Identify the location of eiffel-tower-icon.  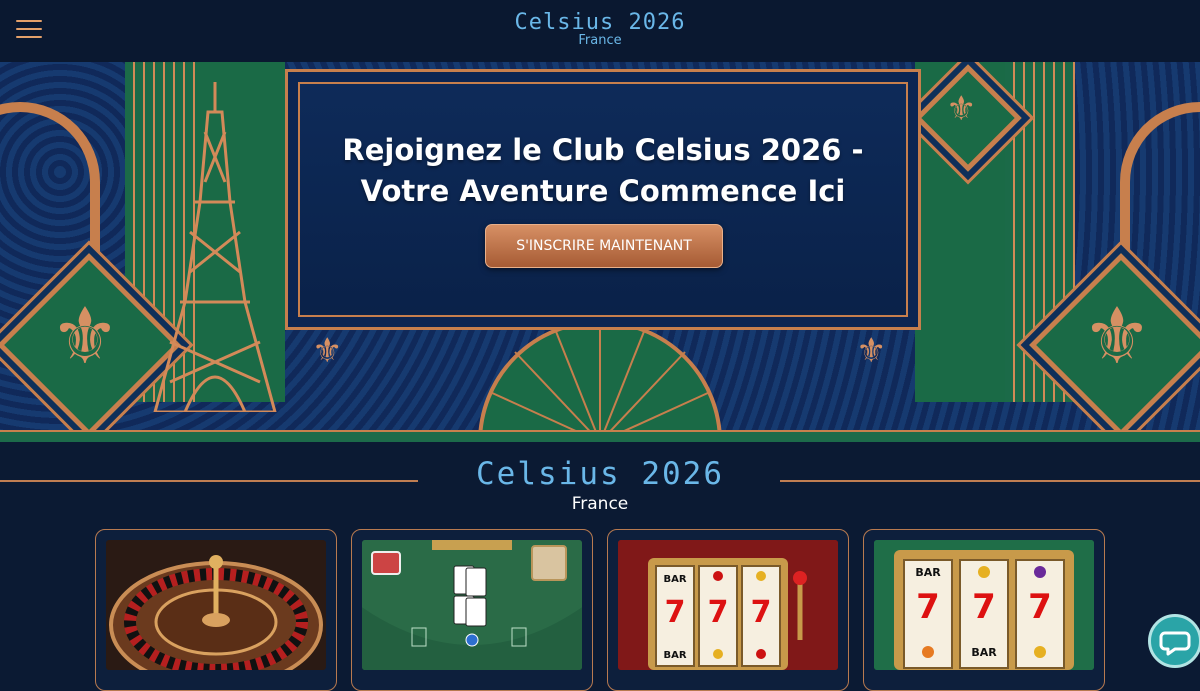
(215, 247).